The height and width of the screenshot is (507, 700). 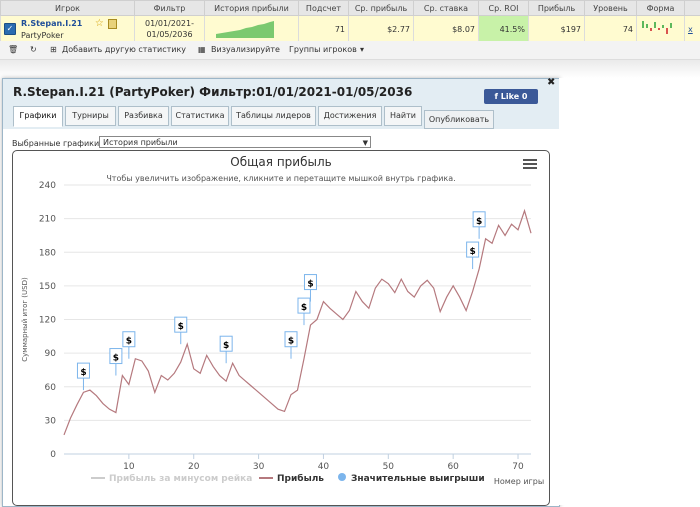 What do you see at coordinates (519, 481) in the screenshot?
I see `x-axis-label: Номер игры` at bounding box center [519, 481].